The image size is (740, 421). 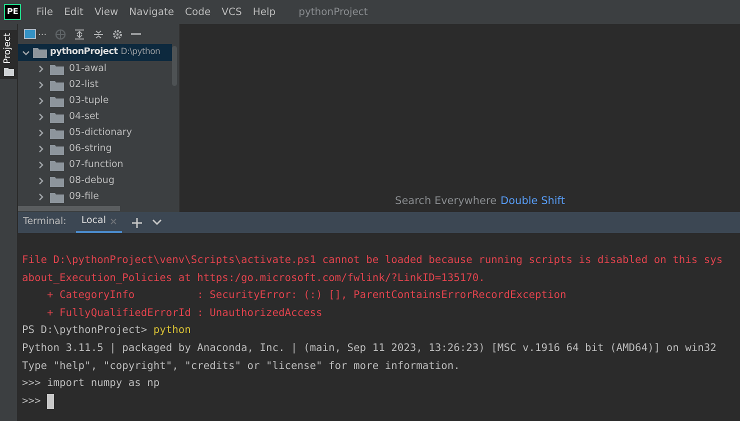 I want to click on shortcut-hint: Double Shift, so click(x=532, y=202).